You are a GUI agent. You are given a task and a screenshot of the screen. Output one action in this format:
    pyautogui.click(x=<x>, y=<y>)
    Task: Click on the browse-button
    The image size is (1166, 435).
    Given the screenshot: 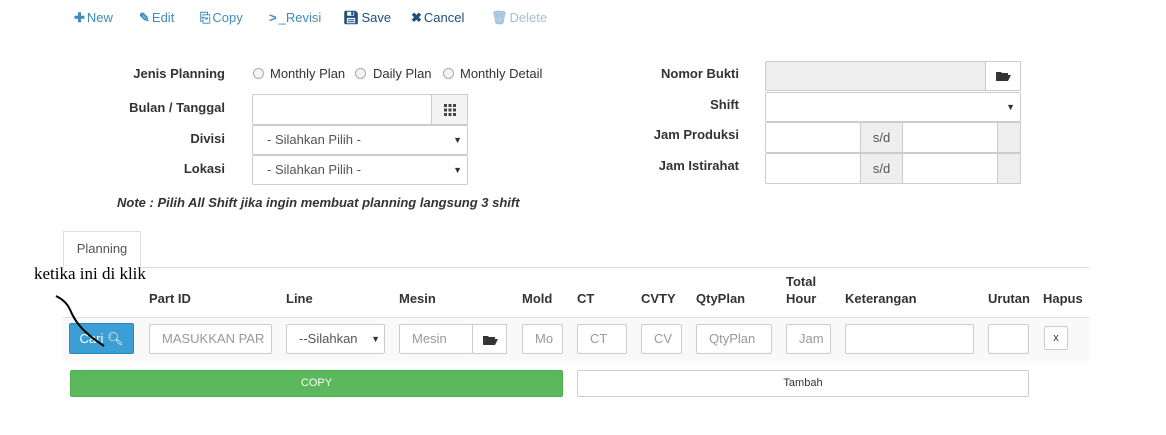 What is the action you would take?
    pyautogui.click(x=1003, y=76)
    